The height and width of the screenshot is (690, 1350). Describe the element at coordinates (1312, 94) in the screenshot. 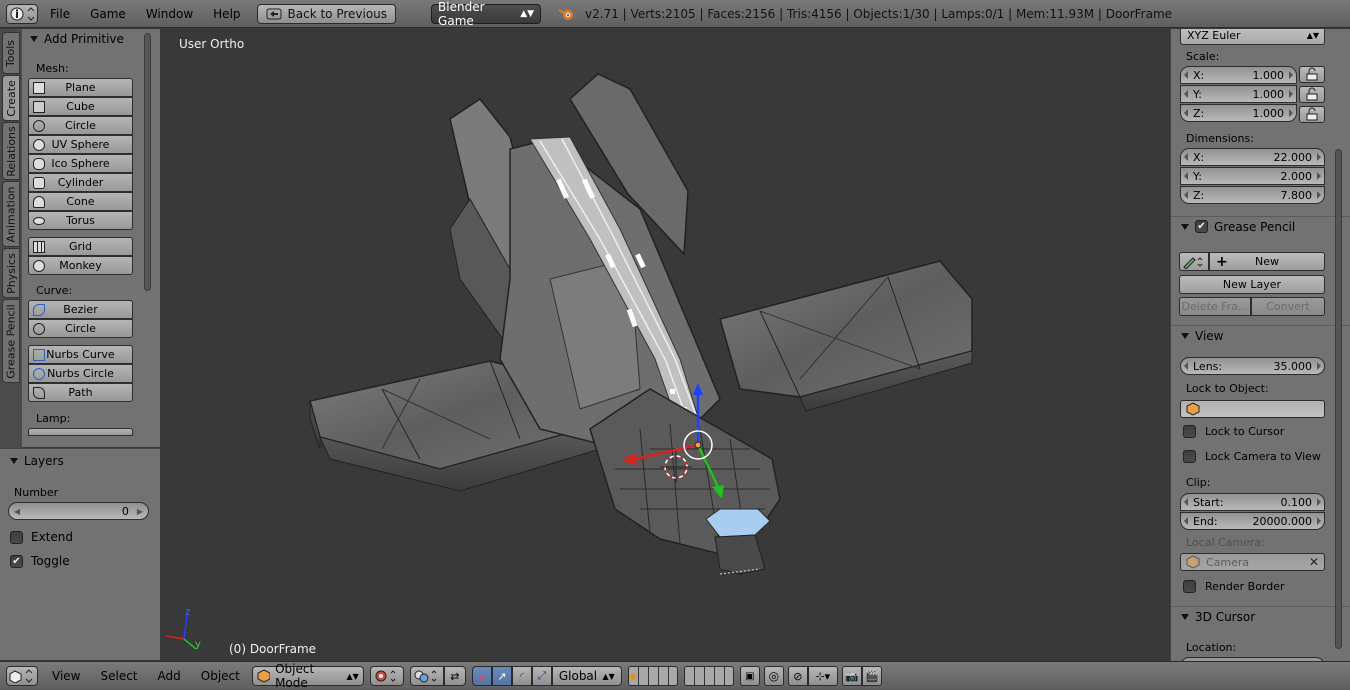

I see `lock-scale-y-button` at that location.